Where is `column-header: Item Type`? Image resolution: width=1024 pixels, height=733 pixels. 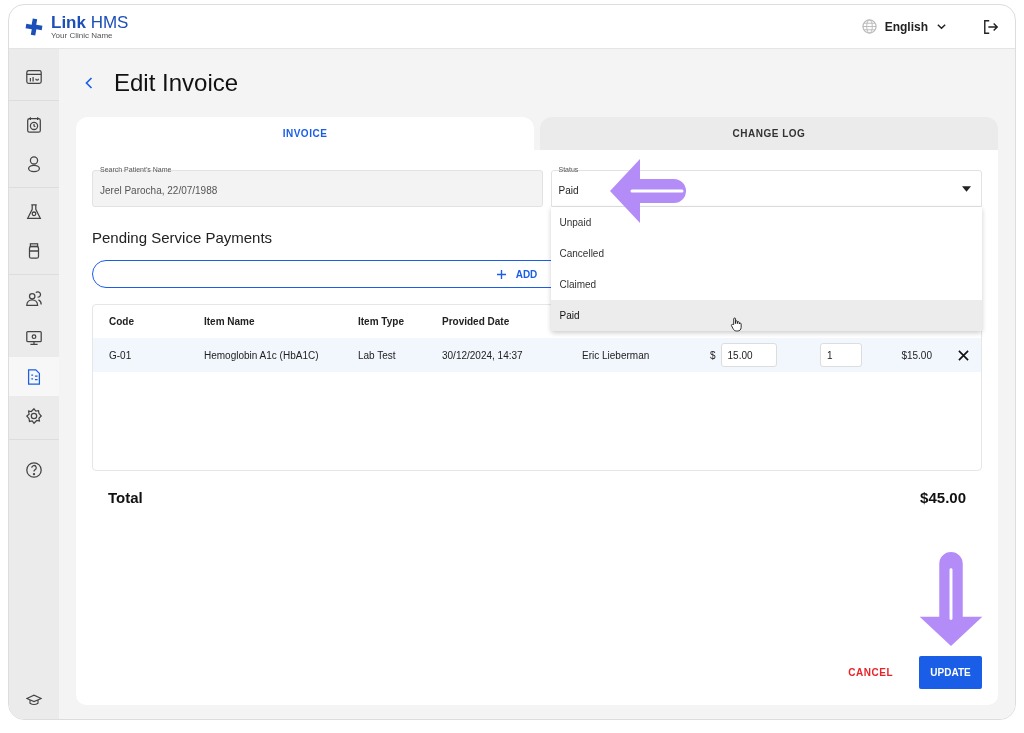
column-header: Item Type is located at coordinates (381, 321).